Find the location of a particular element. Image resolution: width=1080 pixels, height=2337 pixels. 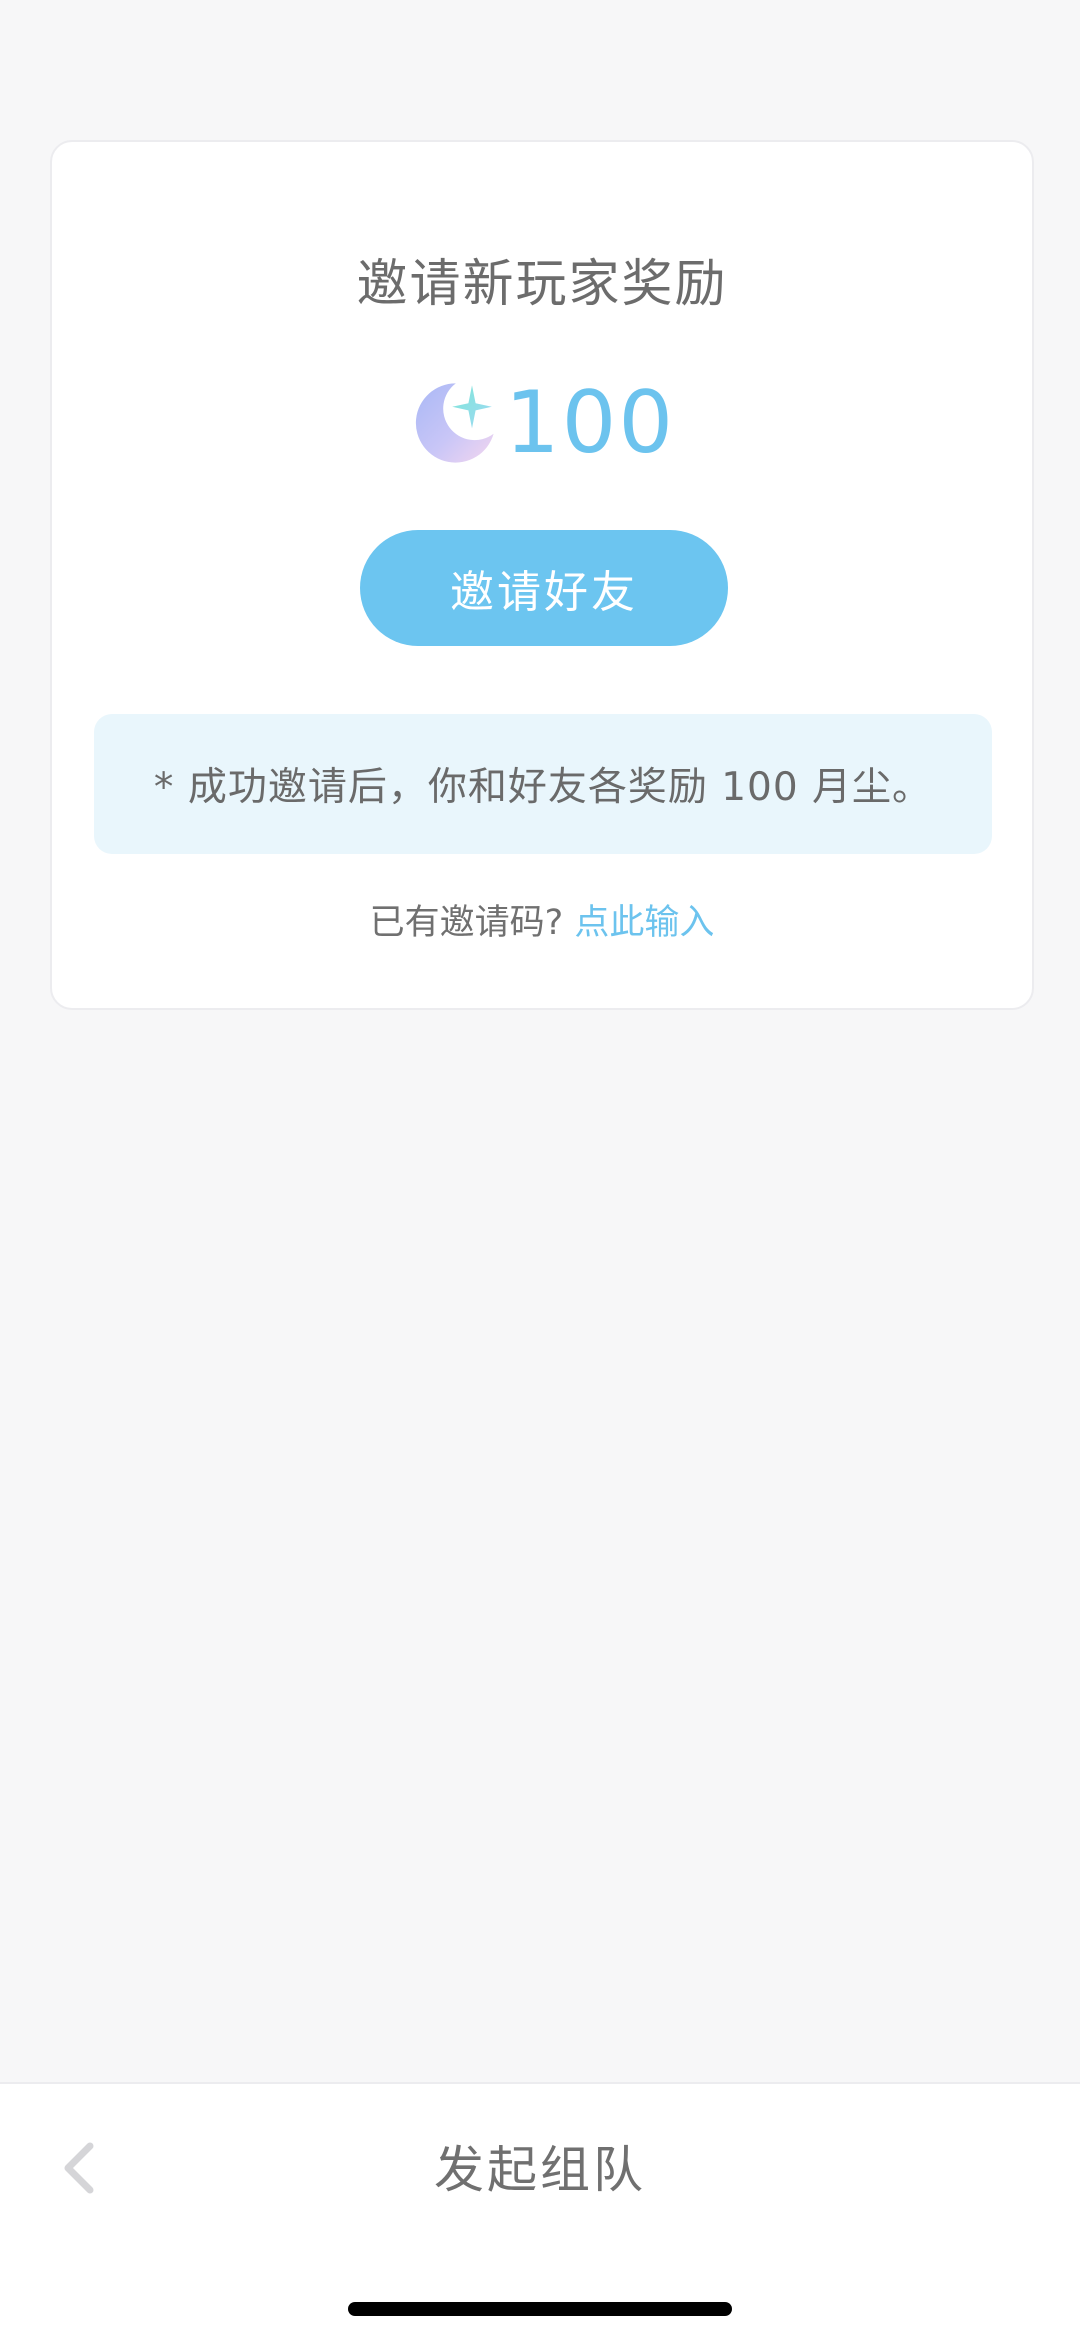

invite-code-line: 已有邀请码? 点此输入 is located at coordinates (542, 919).